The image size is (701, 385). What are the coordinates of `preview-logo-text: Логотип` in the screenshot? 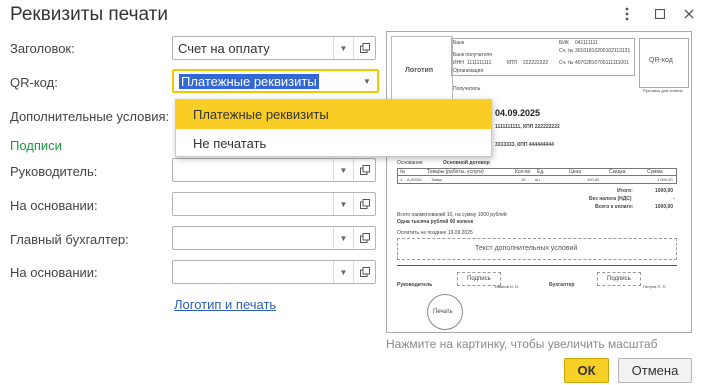 It's located at (419, 70).